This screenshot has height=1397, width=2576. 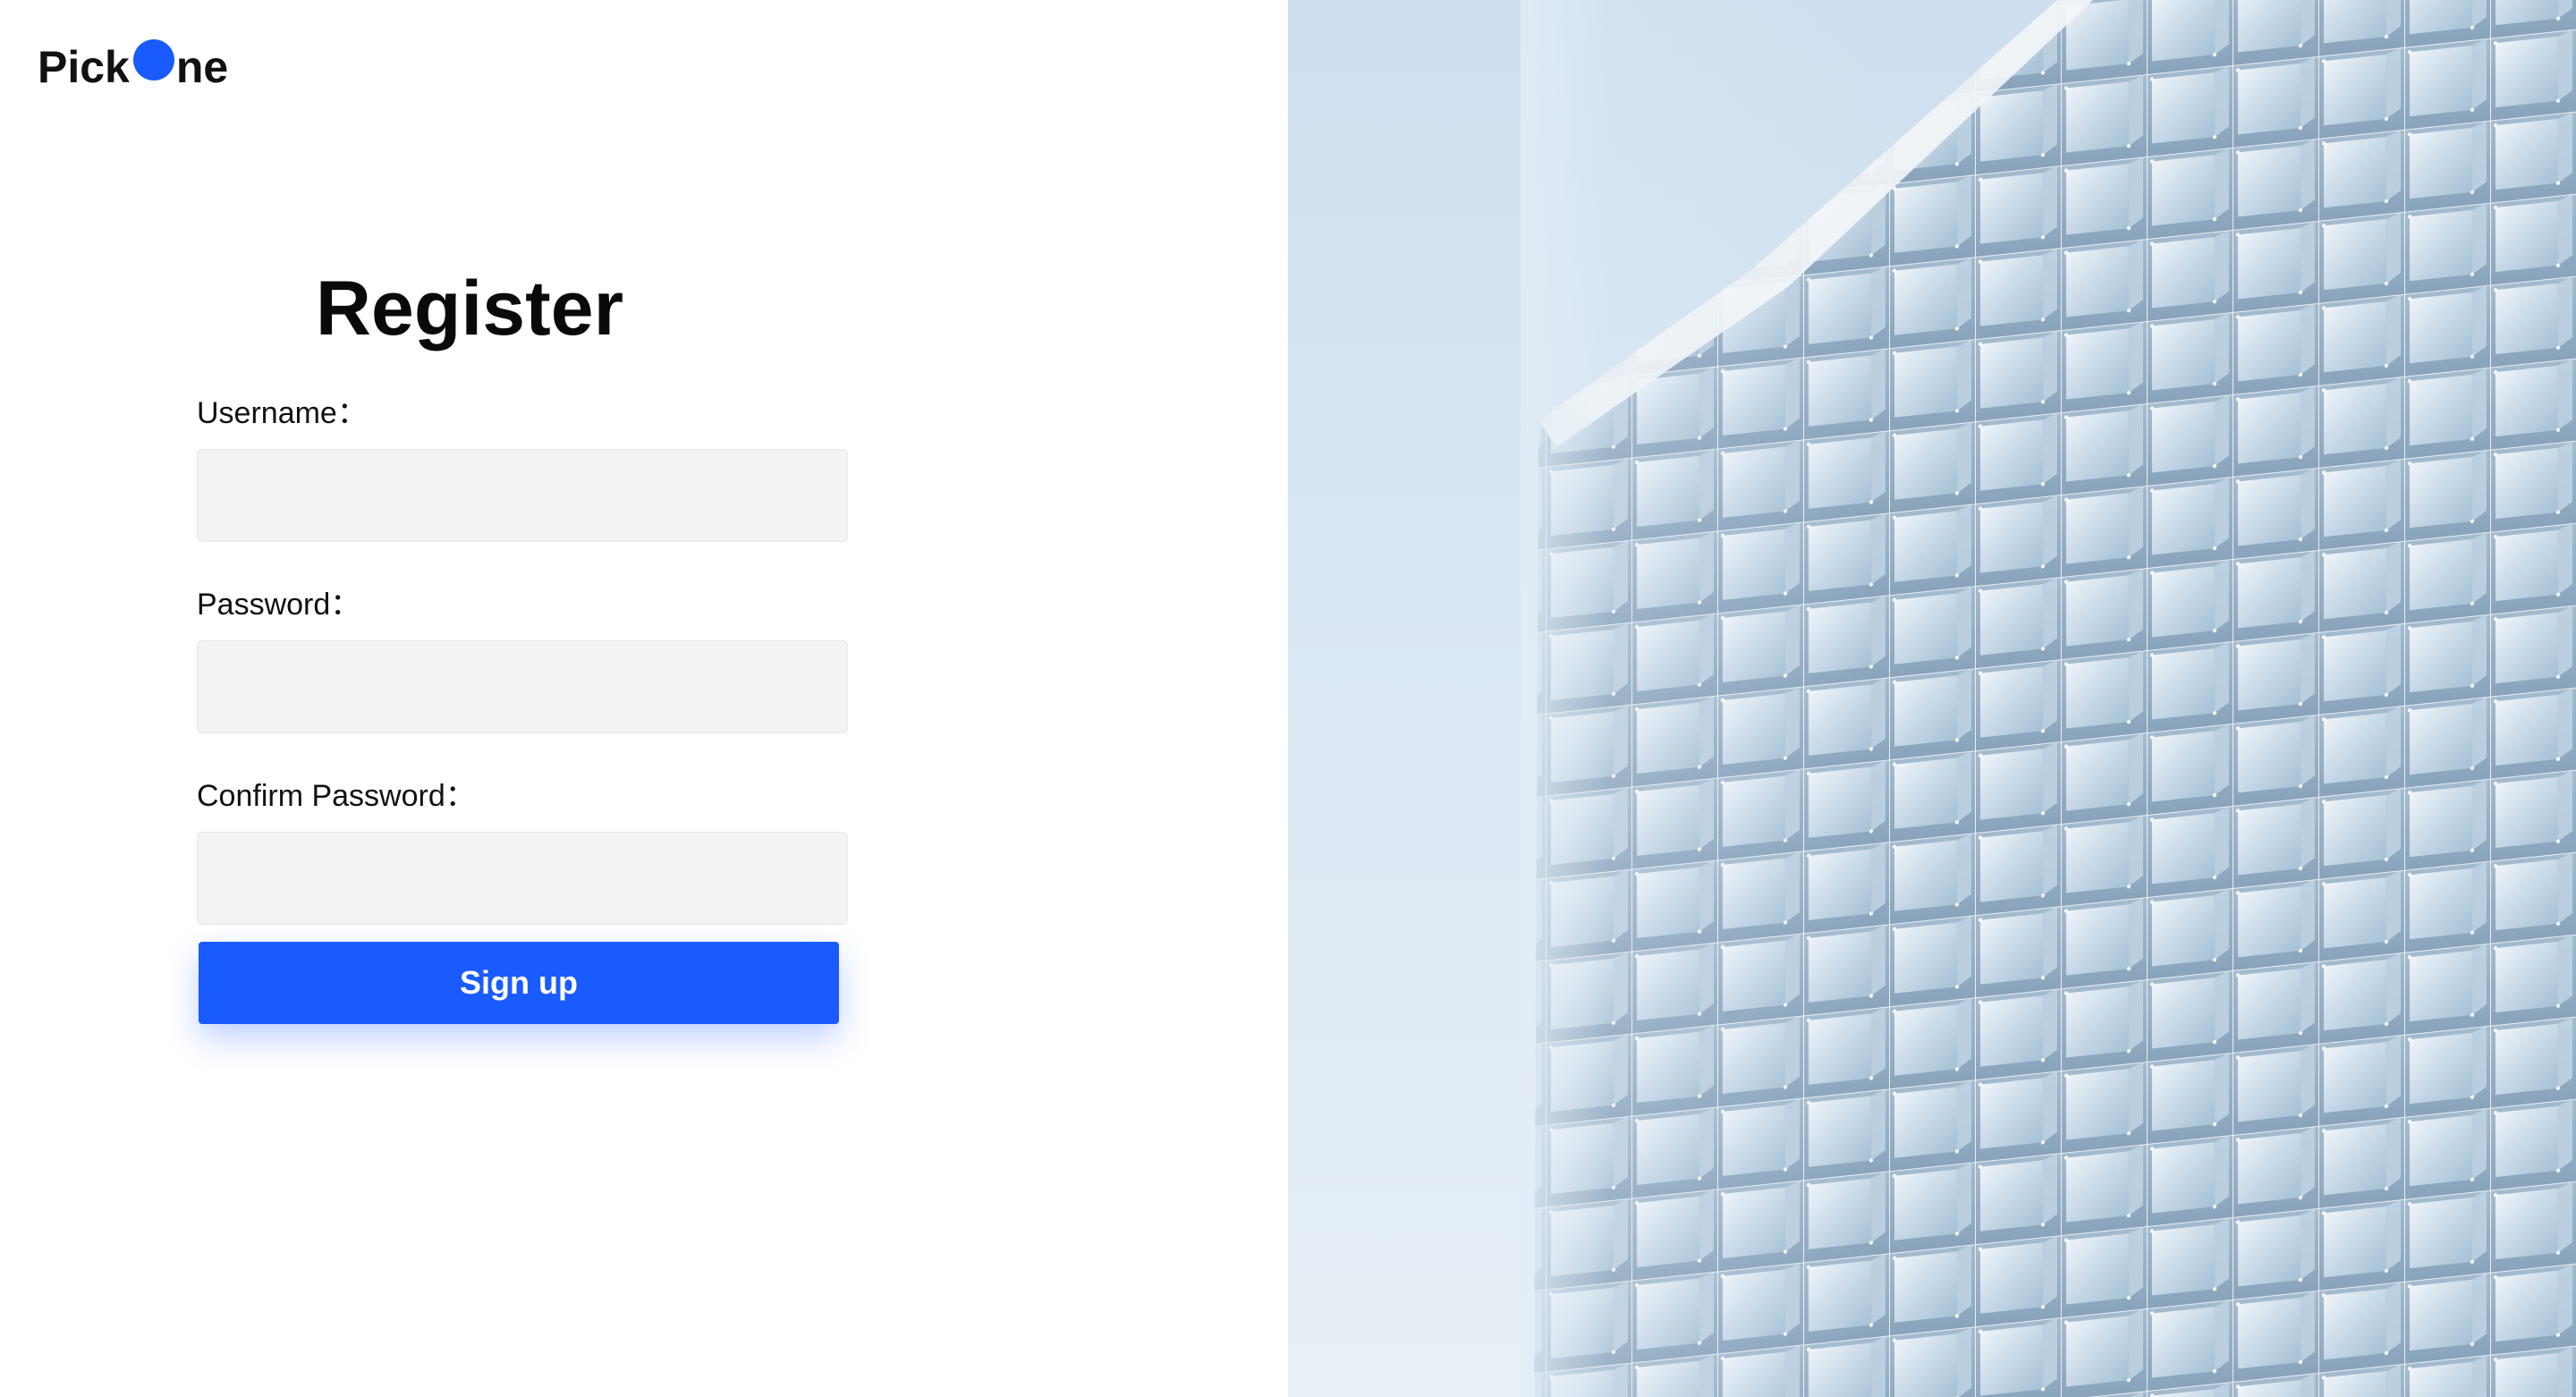 I want to click on logo-text-end: ne, so click(x=202, y=67).